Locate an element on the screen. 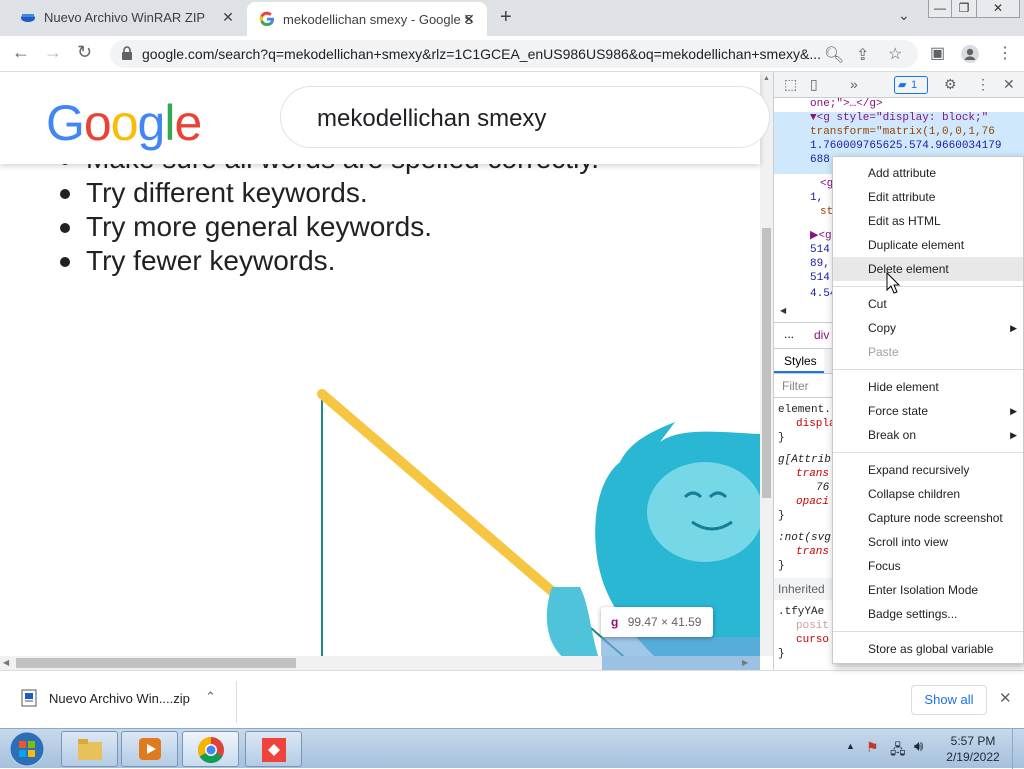 This screenshot has height=769, width=1024. vertical-scroll-thumb is located at coordinates (766, 363).